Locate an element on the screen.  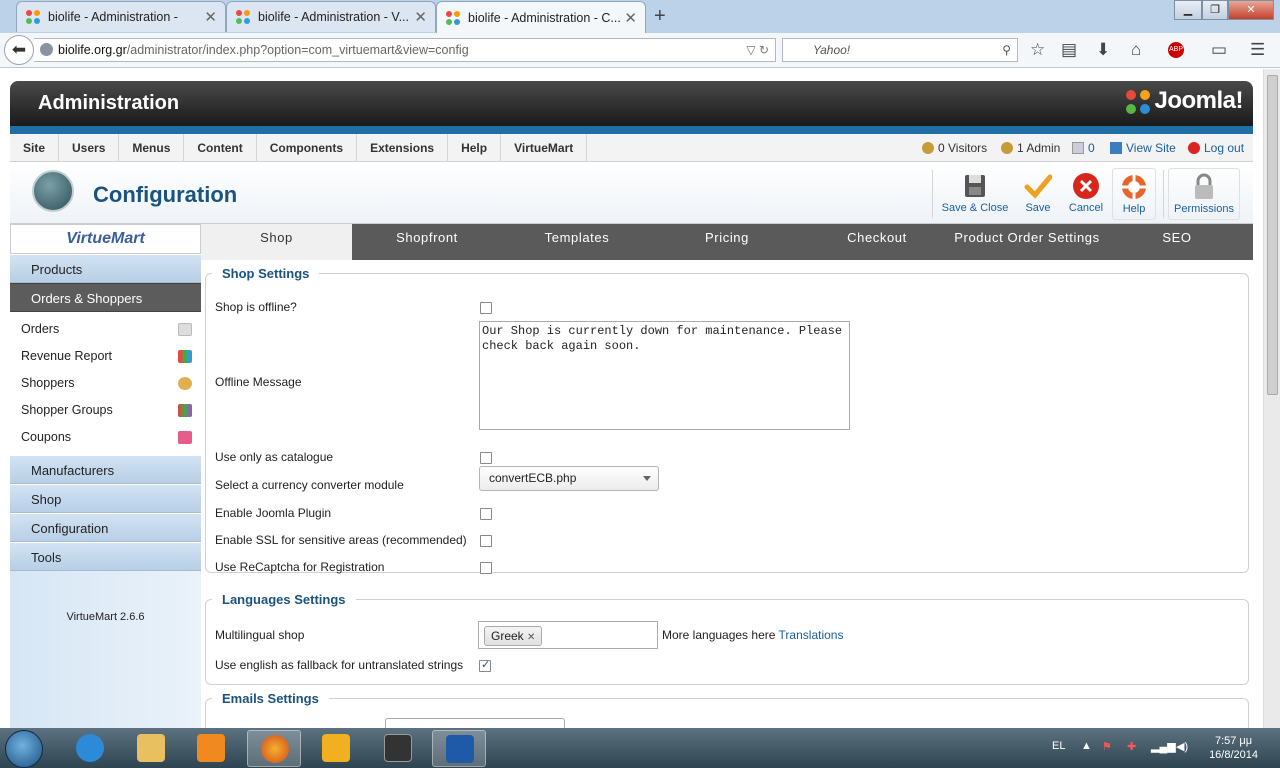
tab-product-order-settings: Product Order Settings is located at coordinates (1027, 242).